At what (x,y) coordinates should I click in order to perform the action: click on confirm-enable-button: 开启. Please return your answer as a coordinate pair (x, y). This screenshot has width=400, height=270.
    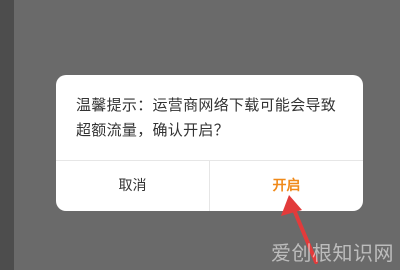
    Looking at the image, I should click on (286, 186).